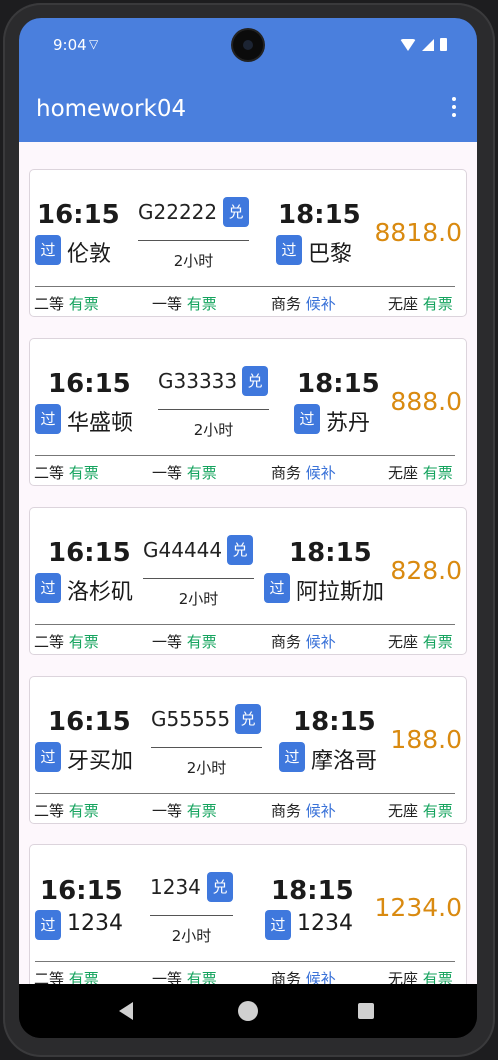 The height and width of the screenshot is (1060, 498). Describe the element at coordinates (348, 423) in the screenshot. I see `arrive-station: 苏丹` at that location.